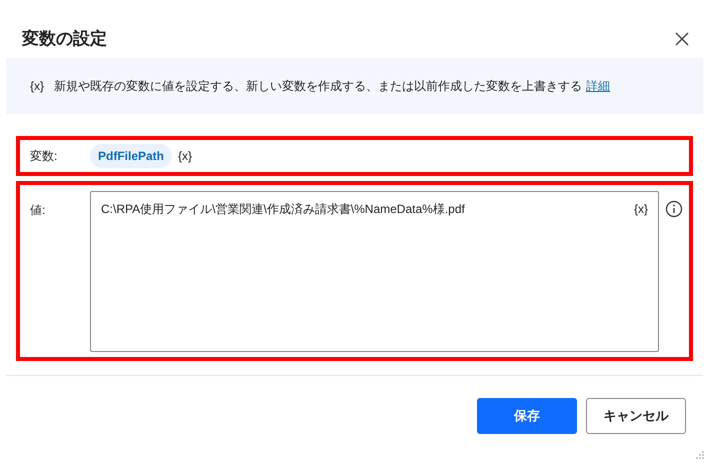 This screenshot has height=468, width=709. What do you see at coordinates (283, 209) in the screenshot?
I see `value-text: C:\RPA使用ファイル\営業関連\作成済み請求書\%NameData%様.pdf` at bounding box center [283, 209].